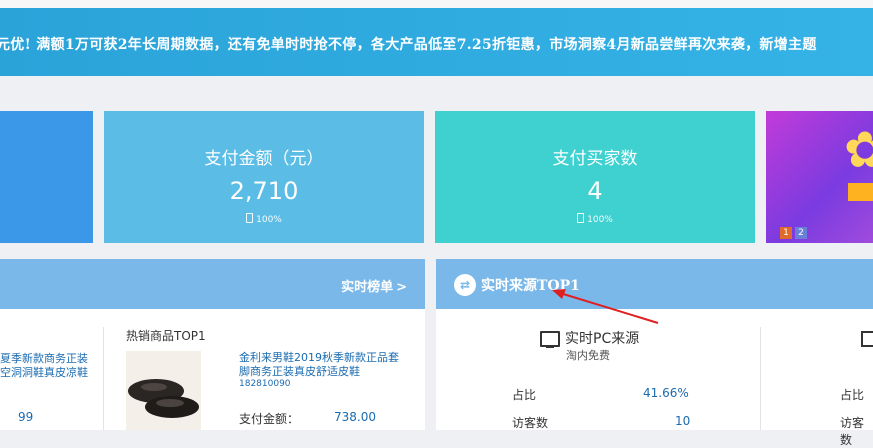  What do you see at coordinates (595, 159) in the screenshot?
I see `card-title: 支付买家数` at bounding box center [595, 159].